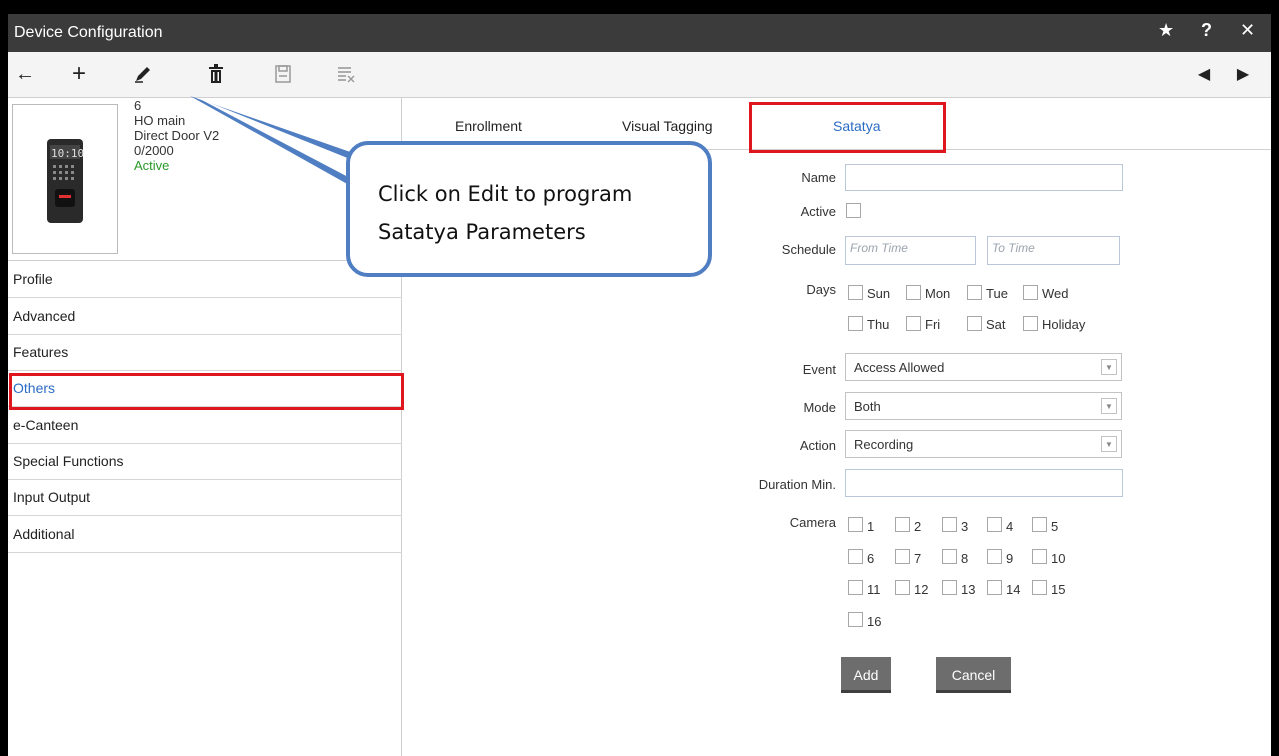 The width and height of the screenshot is (1279, 756). I want to click on camera-label: Camera, so click(812, 522).